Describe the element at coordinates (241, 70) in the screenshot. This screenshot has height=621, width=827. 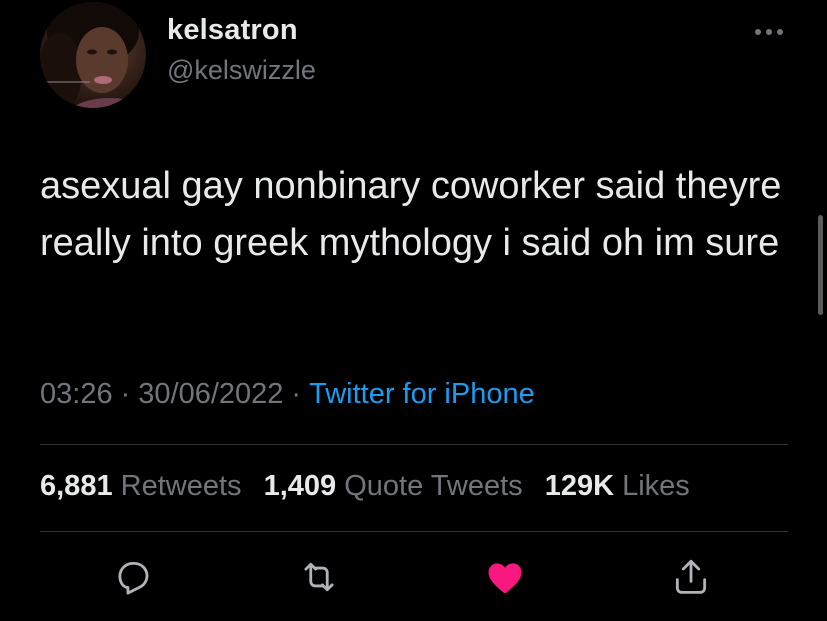
I see `user-handle: @kelswizzle` at that location.